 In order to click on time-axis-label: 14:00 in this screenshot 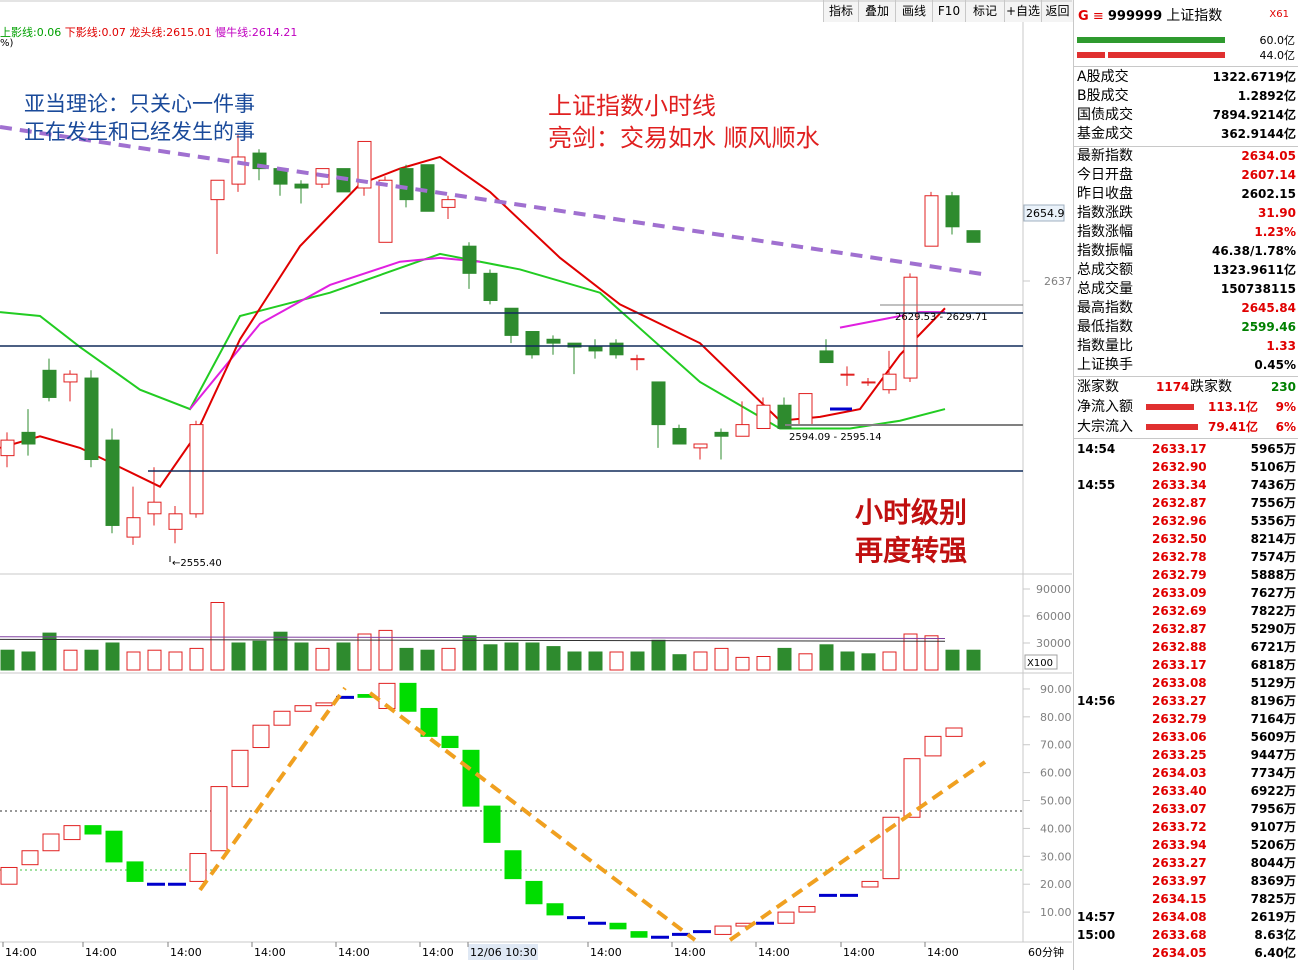, I will do `click(438, 952)`.